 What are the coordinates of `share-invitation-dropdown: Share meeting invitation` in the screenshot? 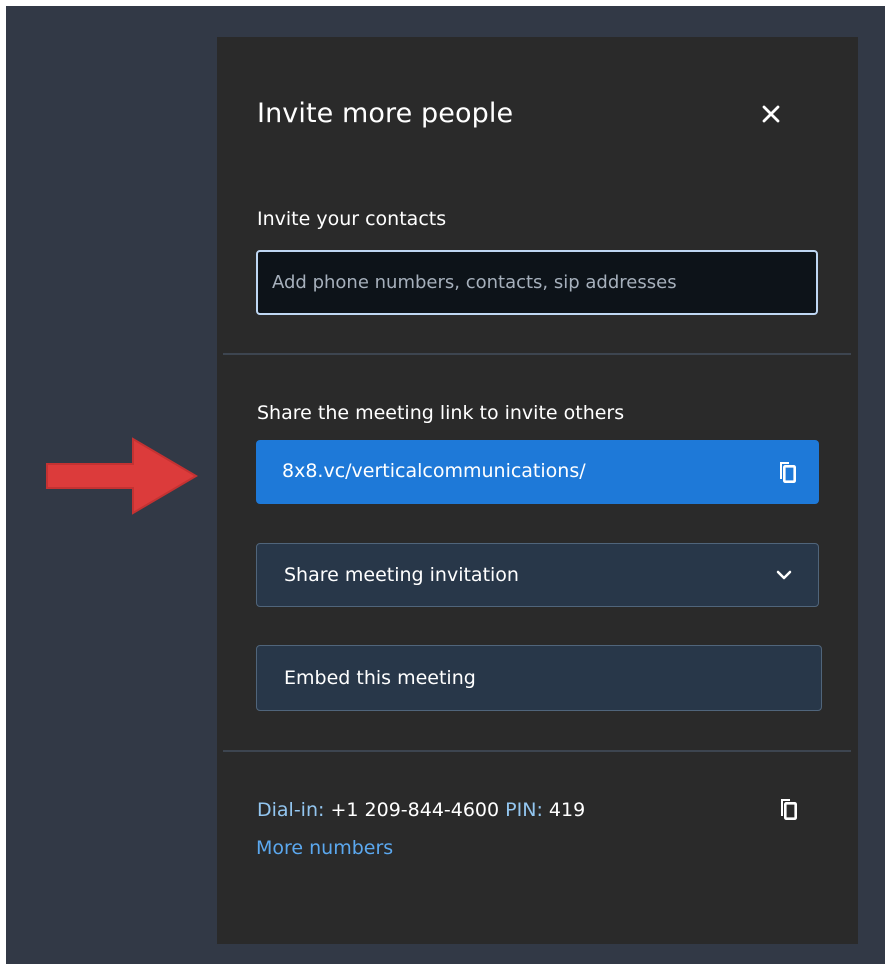 It's located at (537, 575).